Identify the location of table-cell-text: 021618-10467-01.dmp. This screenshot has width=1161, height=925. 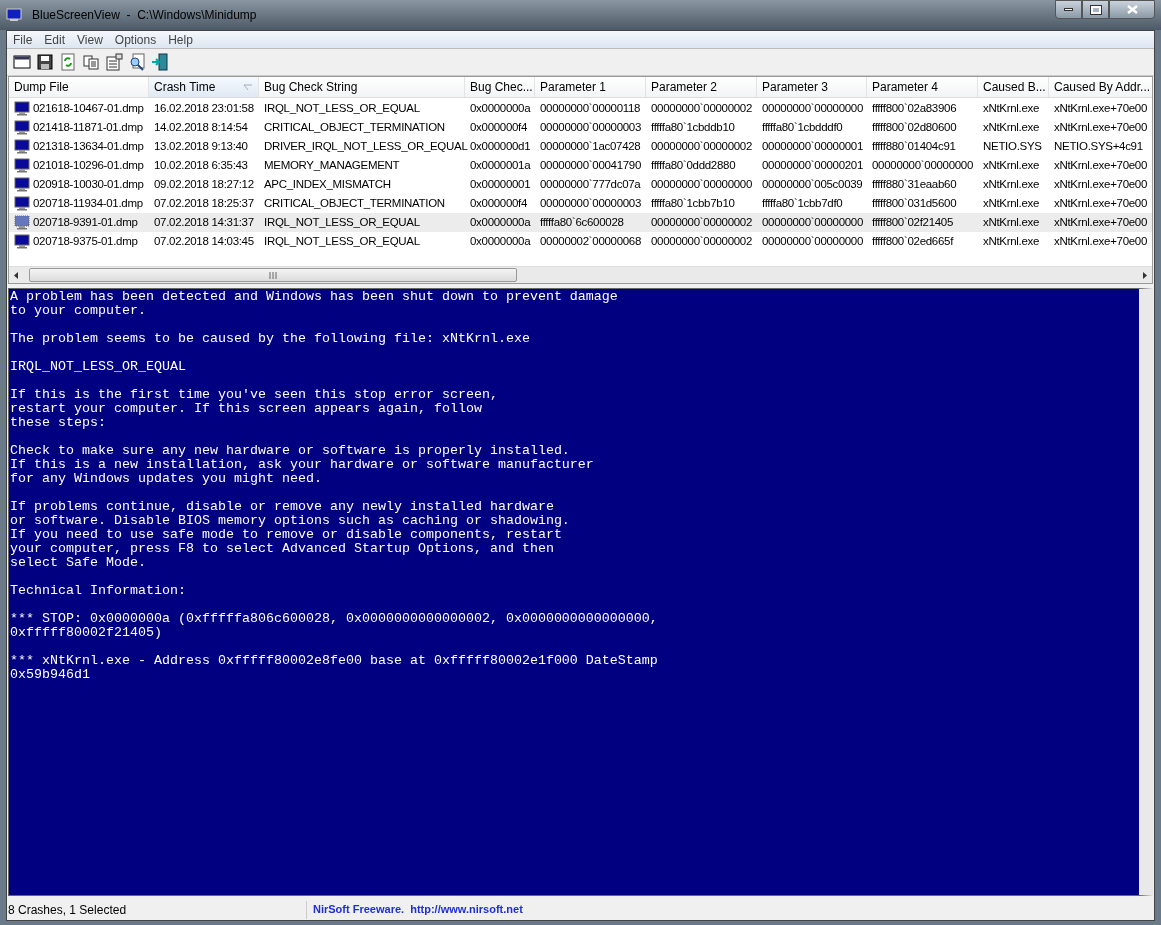
(88, 108).